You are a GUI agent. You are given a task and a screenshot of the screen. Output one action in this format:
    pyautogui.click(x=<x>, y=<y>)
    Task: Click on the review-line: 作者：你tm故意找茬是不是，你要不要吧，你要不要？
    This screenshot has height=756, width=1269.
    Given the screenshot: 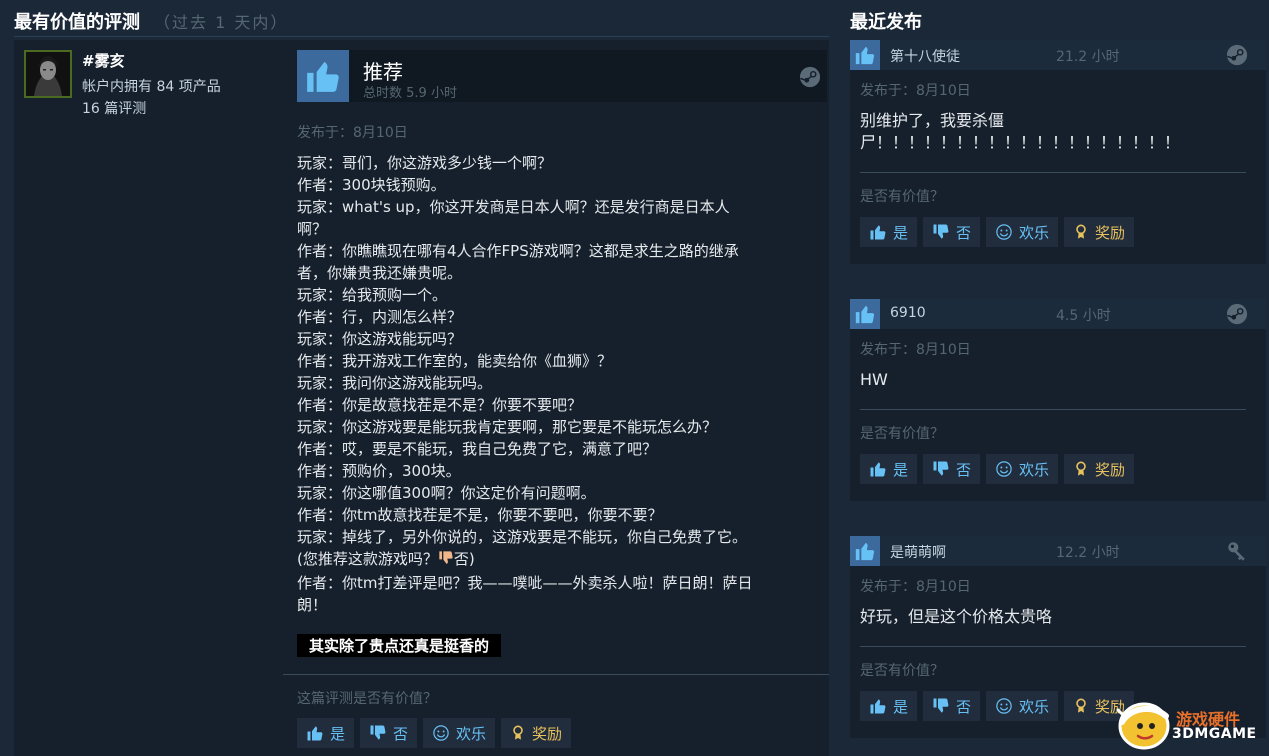 What is the action you would take?
    pyautogui.click(x=480, y=515)
    